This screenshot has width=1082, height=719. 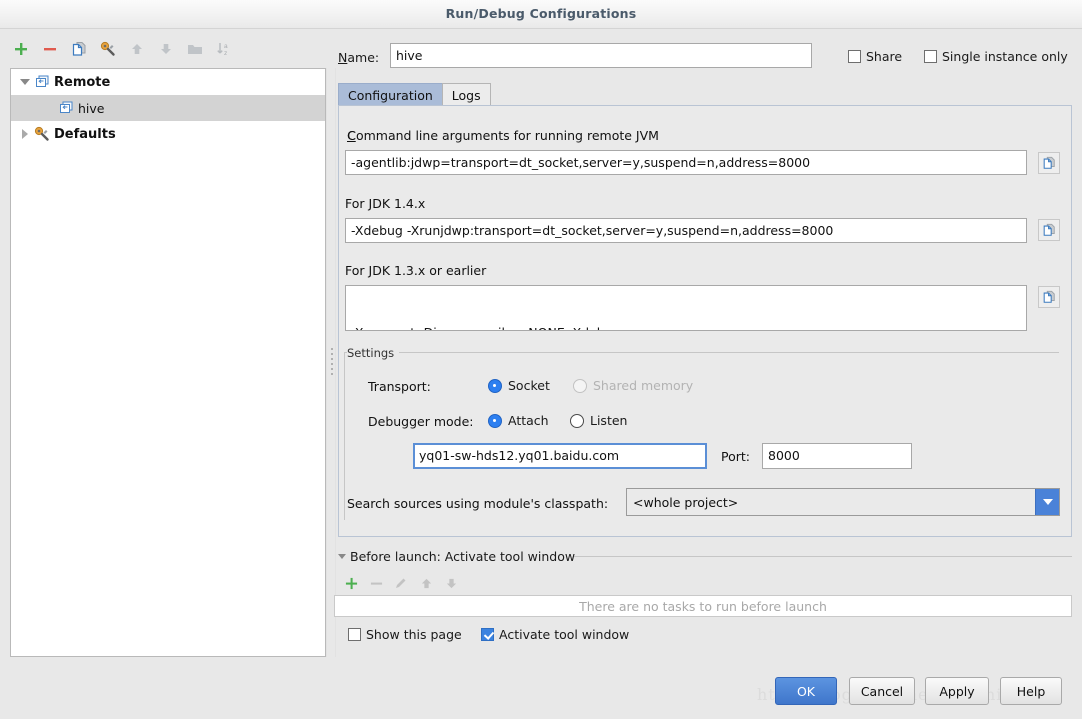 I want to click on single-instance-checkbox: Single instance only, so click(x=996, y=56).